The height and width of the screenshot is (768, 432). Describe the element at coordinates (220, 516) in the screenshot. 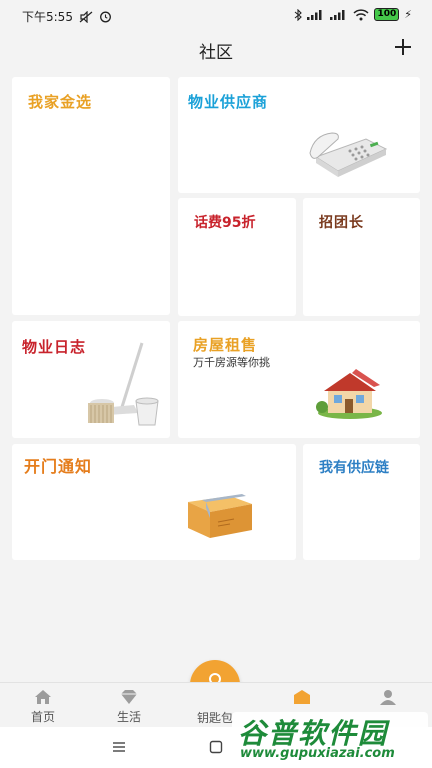

I see `package-box-icon` at that location.